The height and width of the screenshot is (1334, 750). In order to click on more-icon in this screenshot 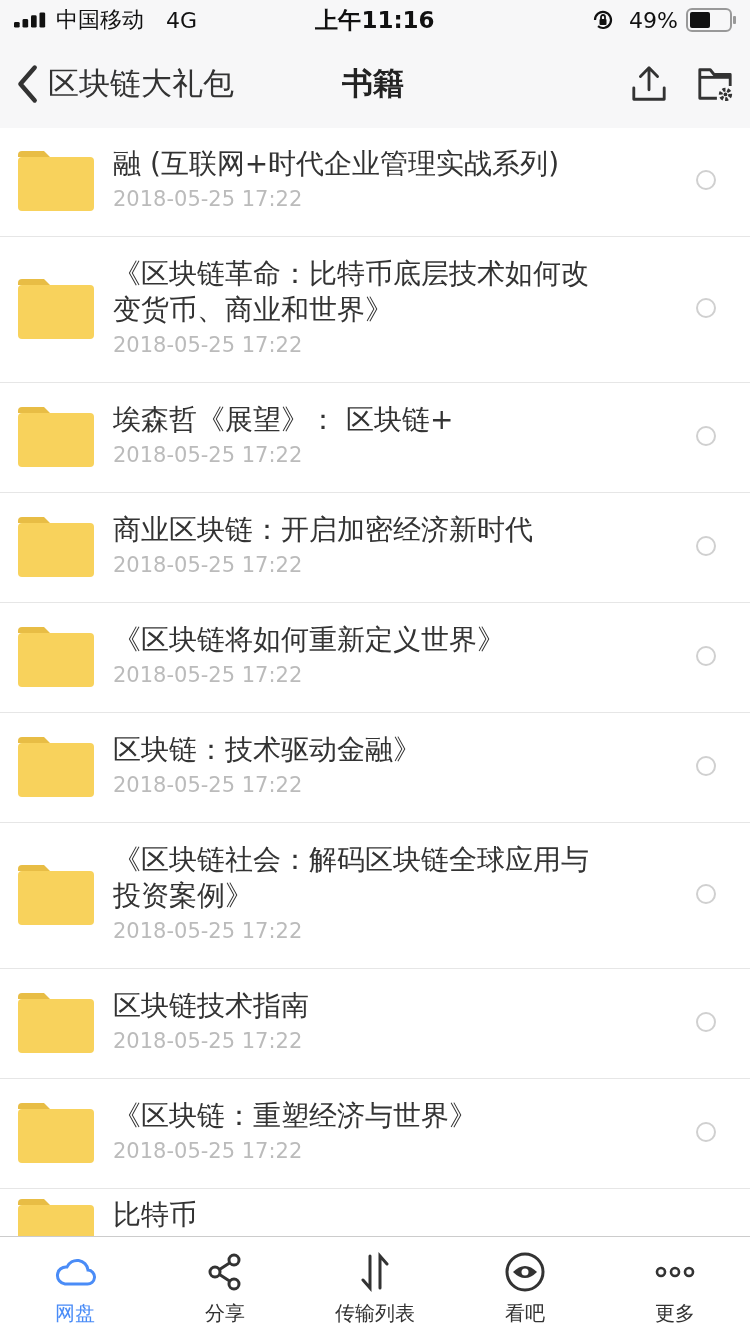, I will do `click(675, 1272)`.